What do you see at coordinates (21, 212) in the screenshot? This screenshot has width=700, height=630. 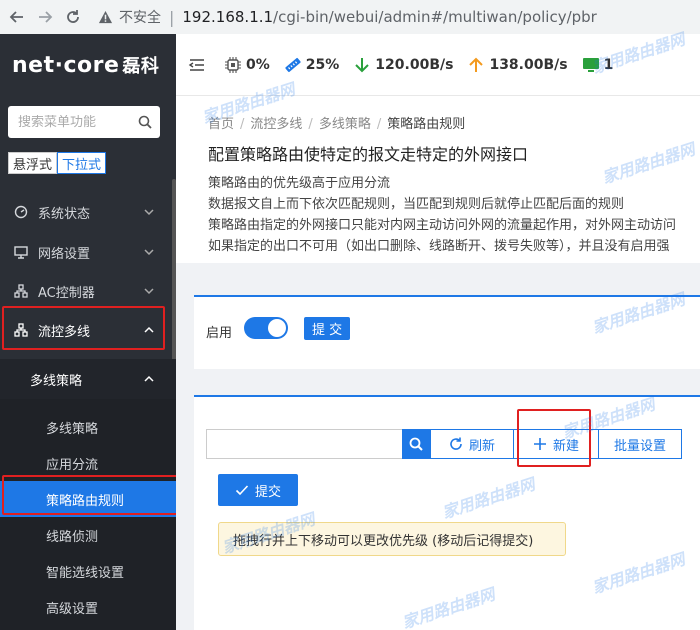 I see `dashboard-icon` at bounding box center [21, 212].